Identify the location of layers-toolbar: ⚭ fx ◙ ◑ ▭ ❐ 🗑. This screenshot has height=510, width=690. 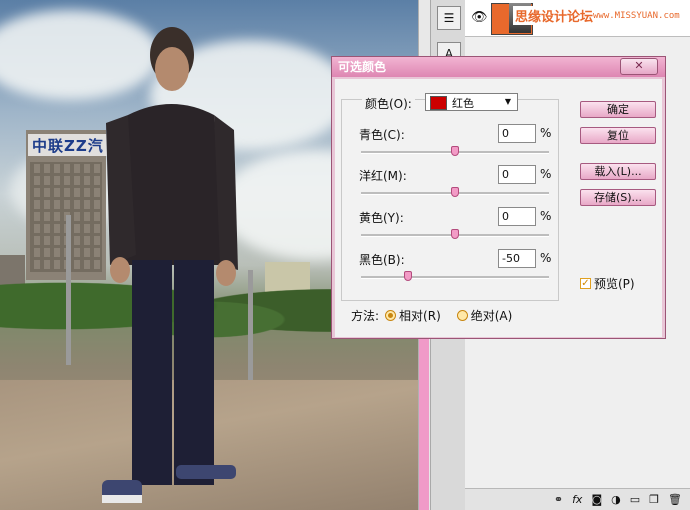
(577, 499).